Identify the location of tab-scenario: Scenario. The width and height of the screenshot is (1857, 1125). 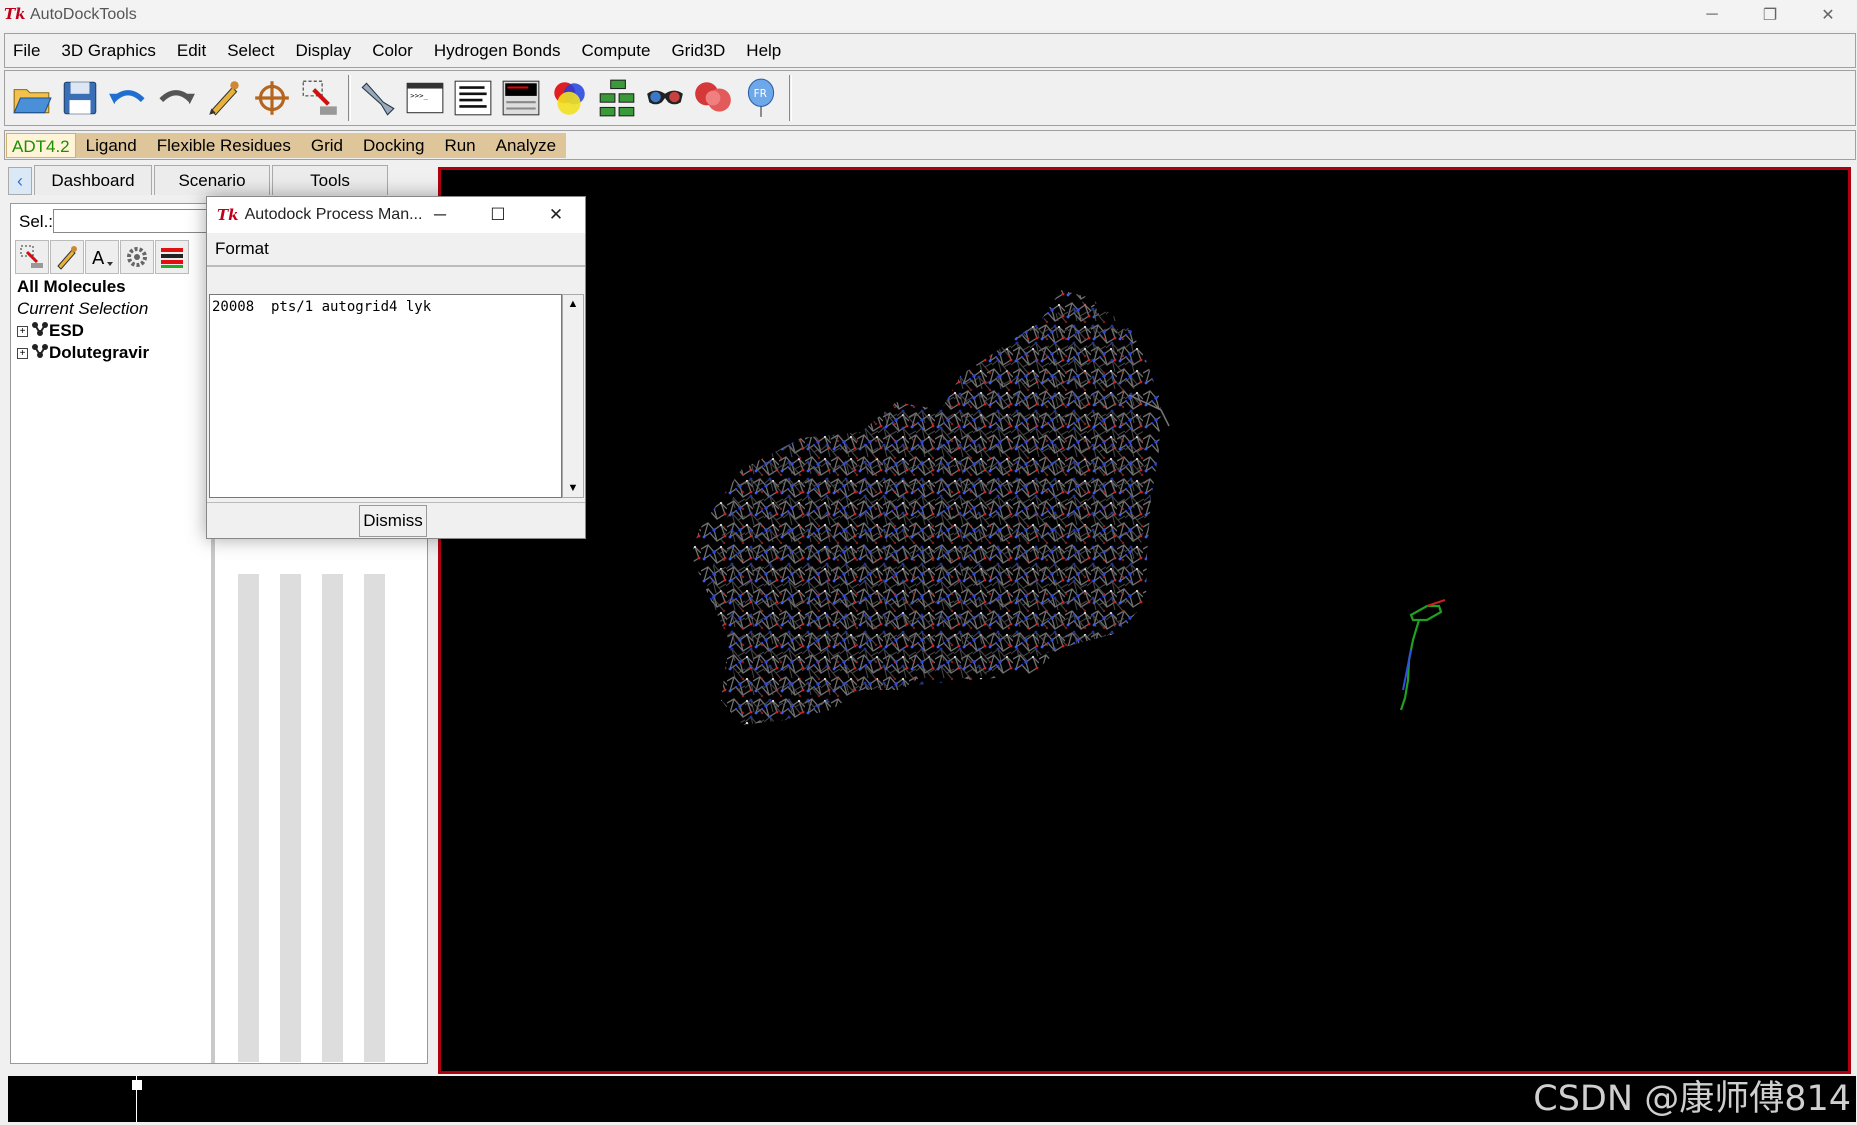
(212, 180).